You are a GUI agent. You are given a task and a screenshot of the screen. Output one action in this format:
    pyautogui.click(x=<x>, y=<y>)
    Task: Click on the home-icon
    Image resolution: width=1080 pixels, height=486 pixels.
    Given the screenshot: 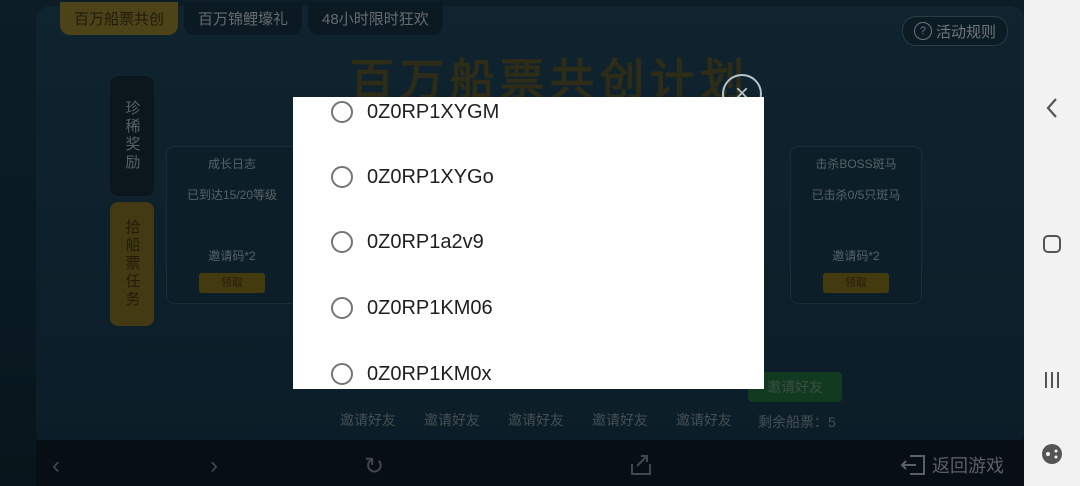 What is the action you would take?
    pyautogui.click(x=1052, y=244)
    